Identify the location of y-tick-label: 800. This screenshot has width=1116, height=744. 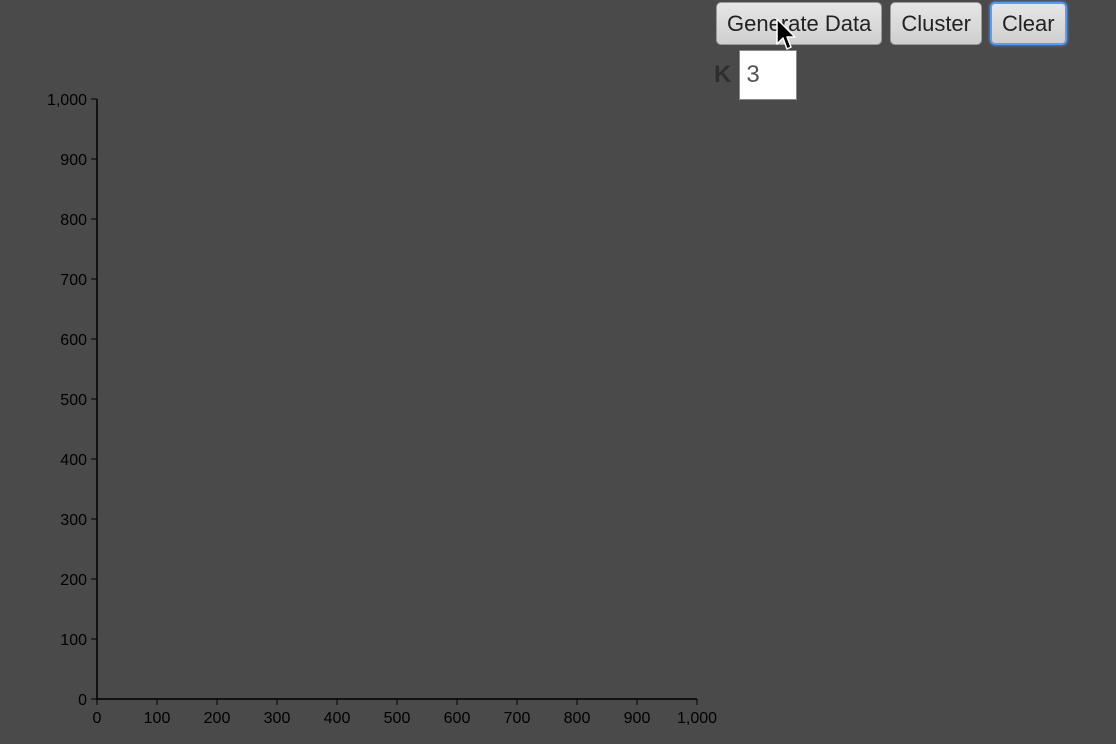
(73, 220).